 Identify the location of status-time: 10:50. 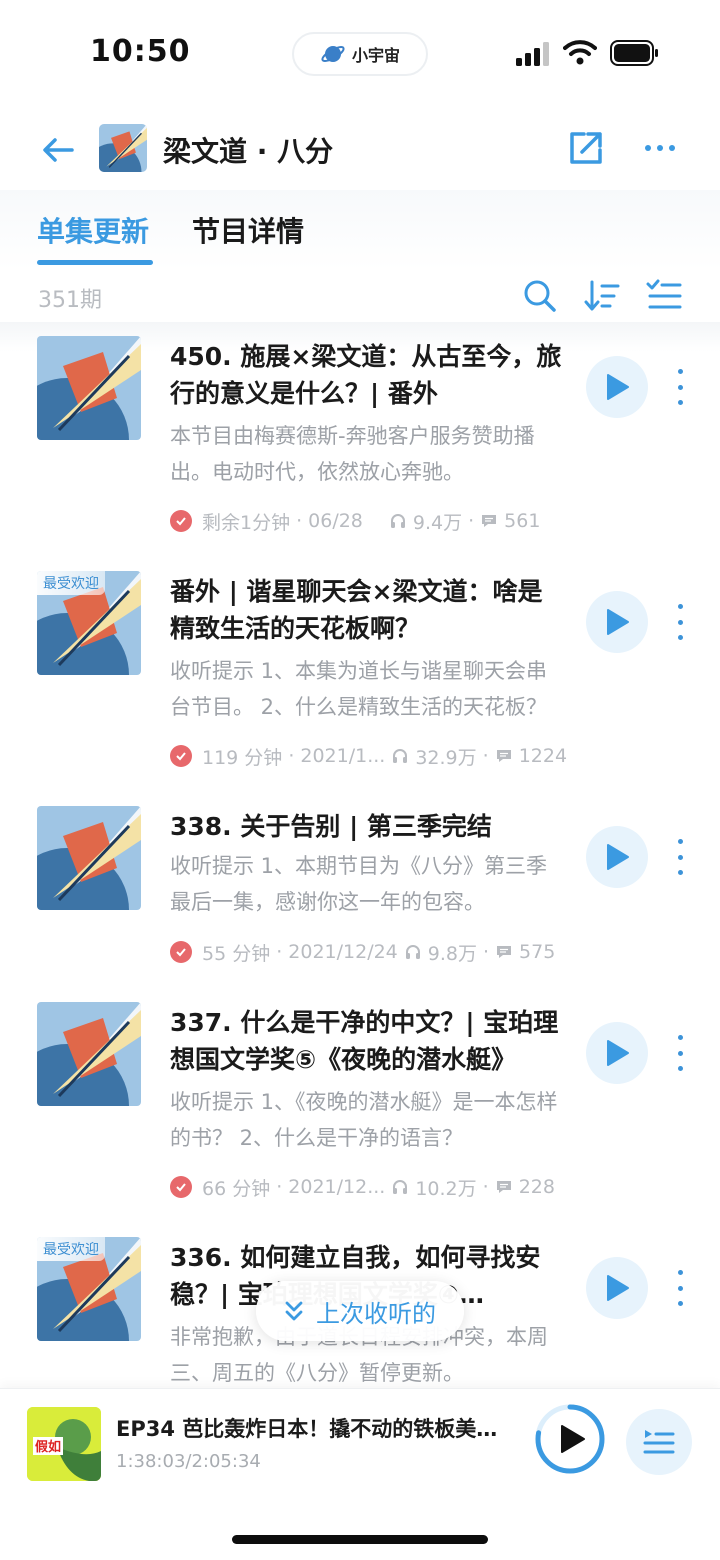
(140, 51).